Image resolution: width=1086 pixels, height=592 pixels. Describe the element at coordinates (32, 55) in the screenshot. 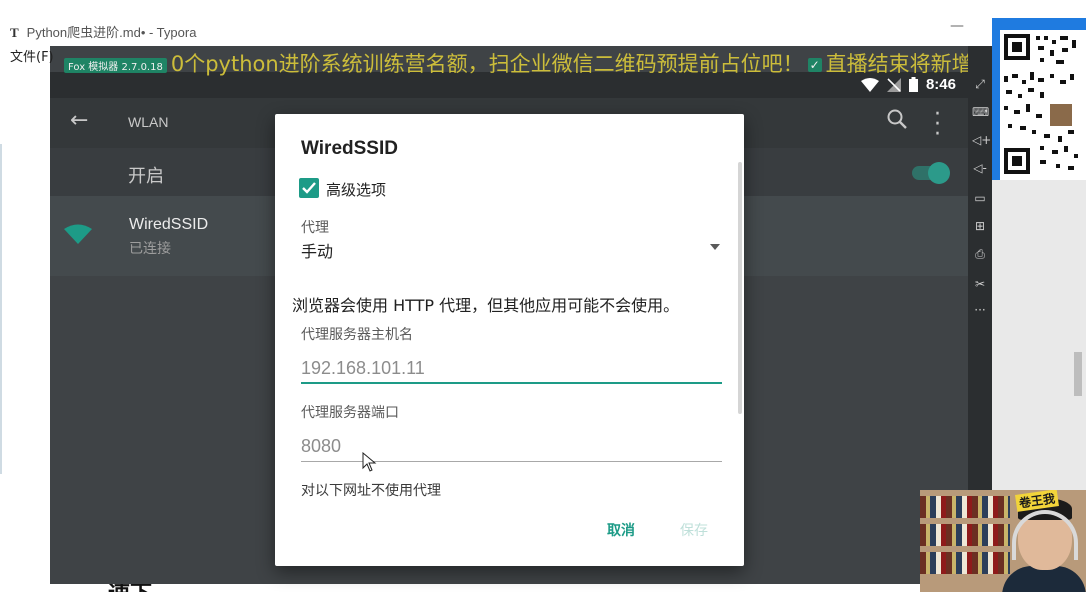

I see `menu-file: 文件(F)` at that location.